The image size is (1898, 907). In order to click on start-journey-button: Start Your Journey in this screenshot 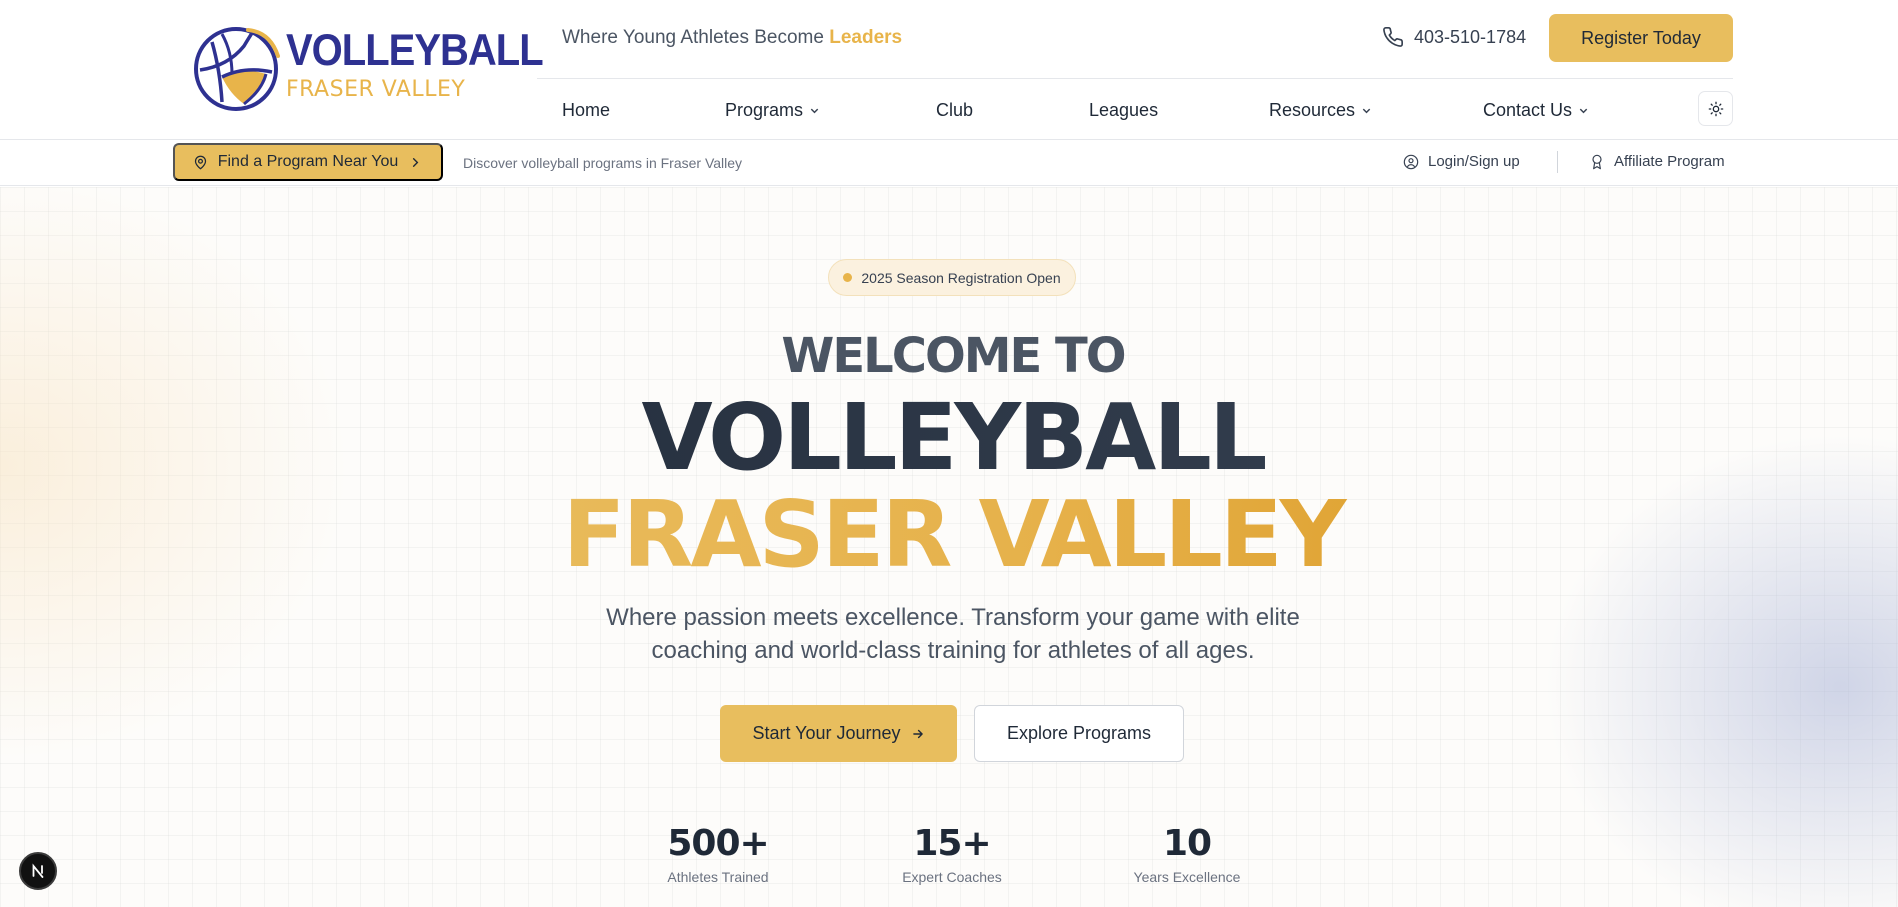, I will do `click(838, 733)`.